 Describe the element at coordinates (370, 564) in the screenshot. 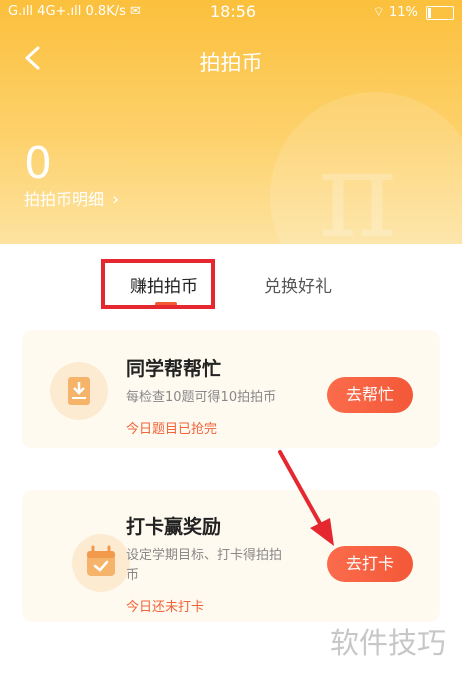

I see `go-checkin-button: 去打卡` at that location.